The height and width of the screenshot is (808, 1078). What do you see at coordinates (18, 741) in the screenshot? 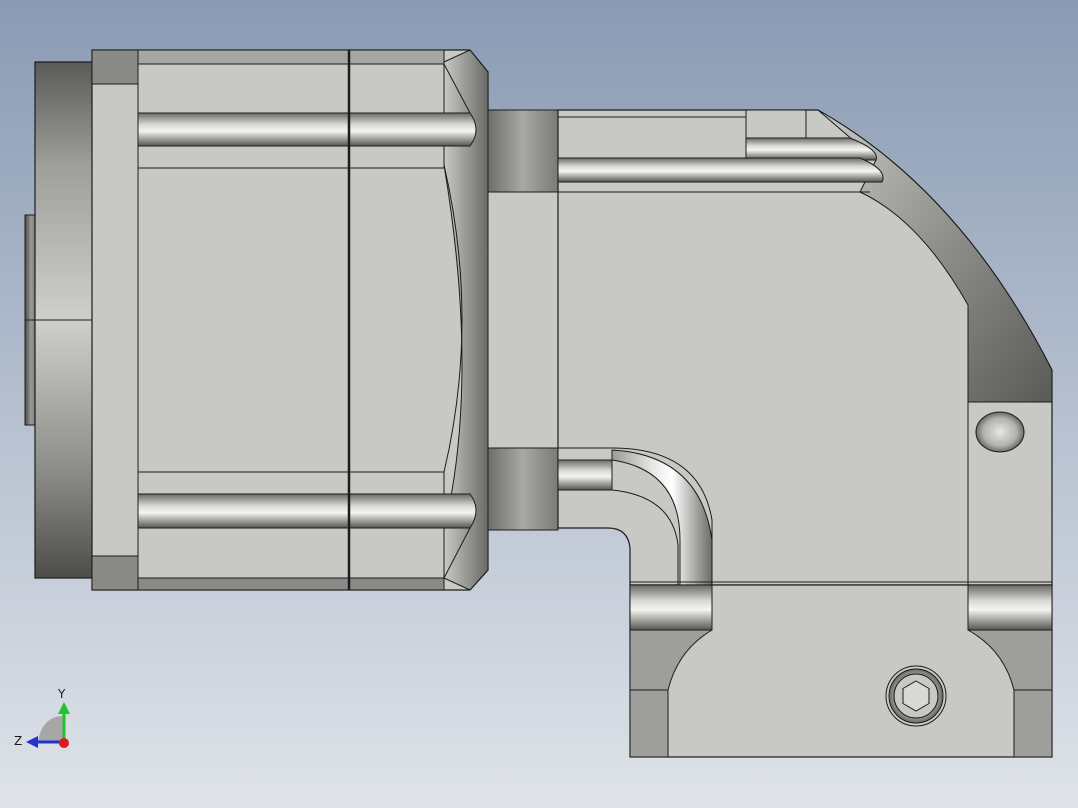
I see `triad-z-label: Z` at bounding box center [18, 741].